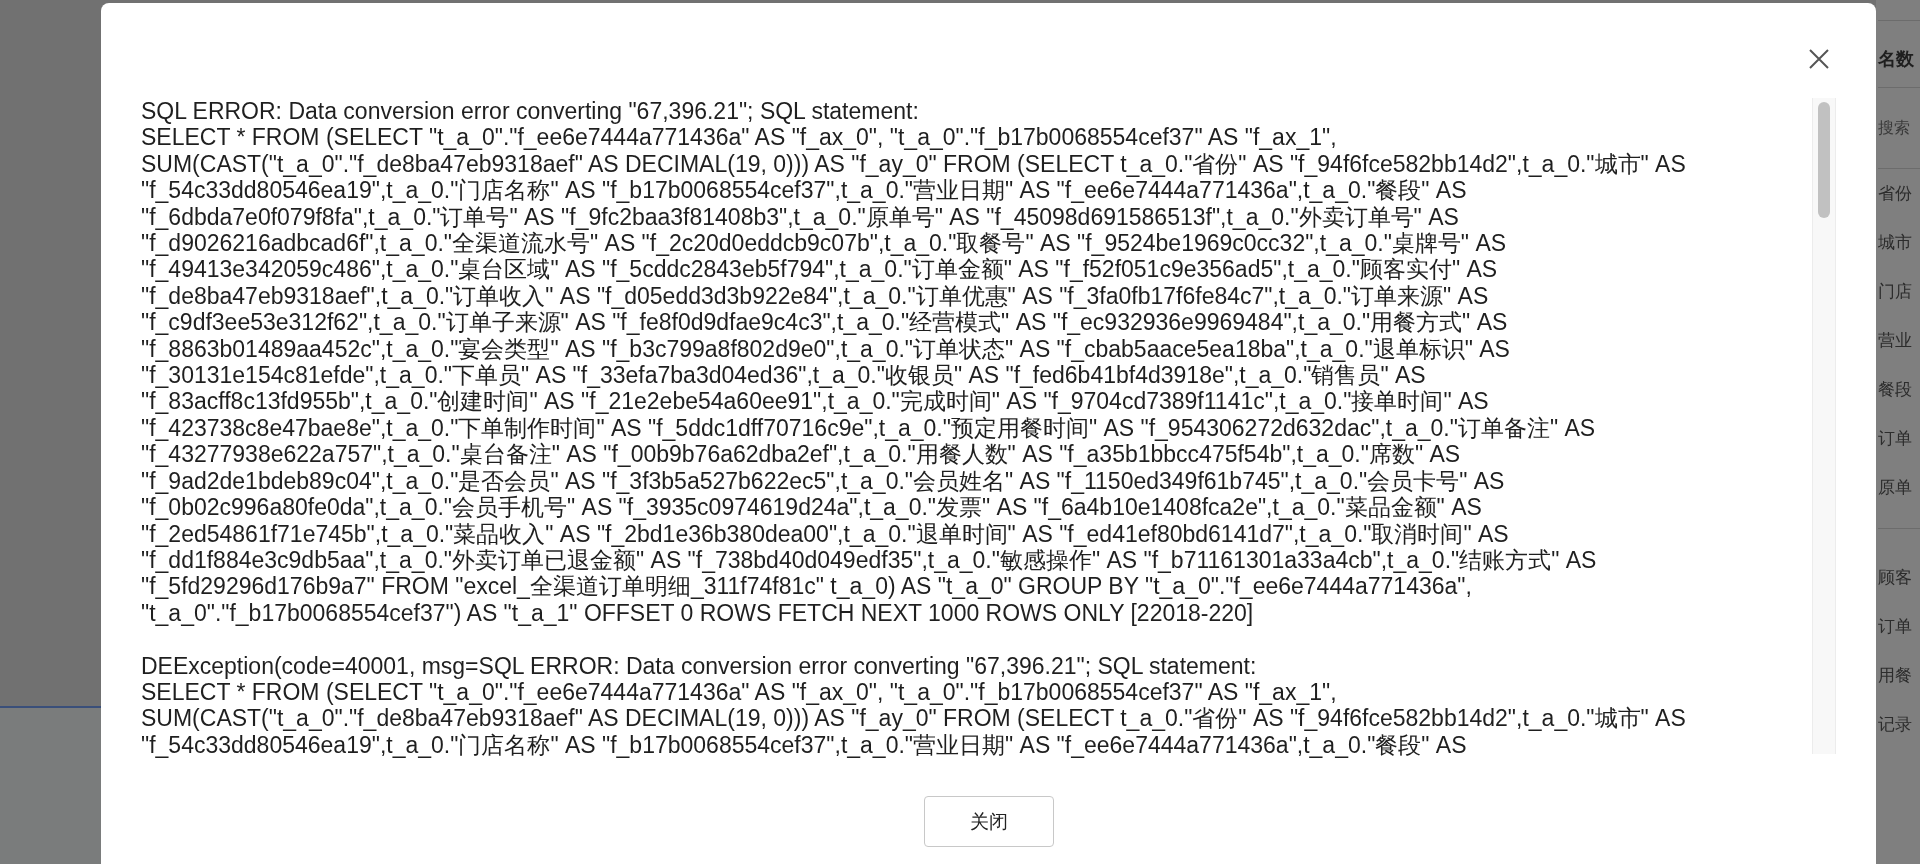  I want to click on error-message: DEException(code=40001, msg=SQL ERROR: Data conversion error converting "67,396.21"; SQL statement: SELECT * FROM (SELECT "t_a_0"."f_ee6e7444a771436a" AS "f_ax_0", "t_a_0"."f_b17b0068554cef37" AS "f_ax_1", SUM(CAST("t_a_0"."f_de8ba47eb9318aef" AS DECIMAL(19, 0))) AS "f_ay_0" FROM (SELECT t_a_0."省份" AS "f_94f6fce582bb14d2",t_a_0."城市" AS "f_54c33dd80546ea19",t_a_0."门店名称" AS "f_b17b0068554cef37",t_a_0."营业日期" AS "f_ee6e7444a771436a",t_a_0."餐段" AS, so click(914, 705).